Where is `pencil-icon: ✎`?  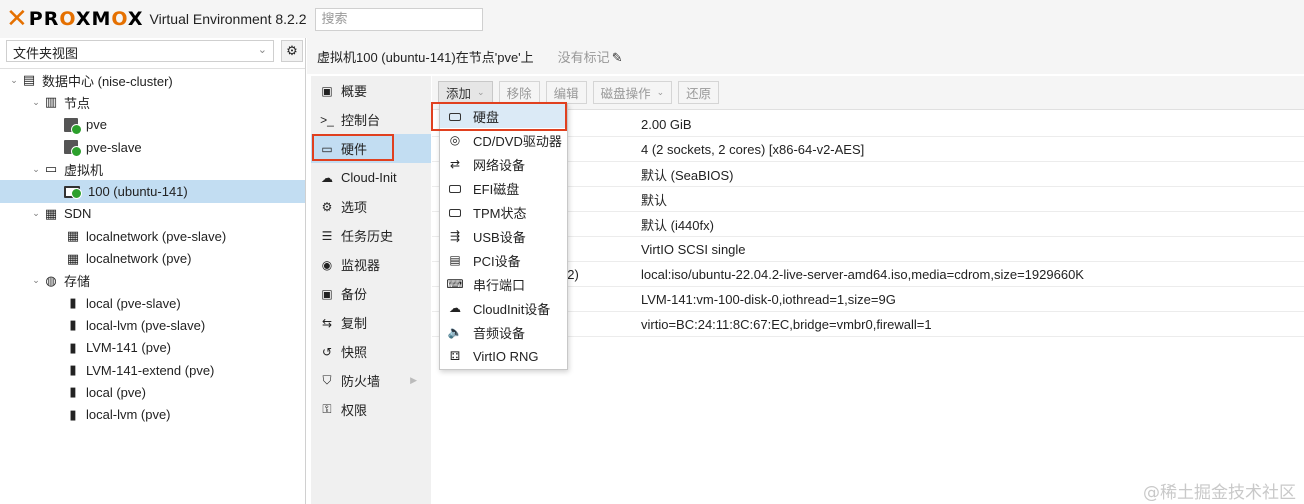 pencil-icon: ✎ is located at coordinates (617, 57).